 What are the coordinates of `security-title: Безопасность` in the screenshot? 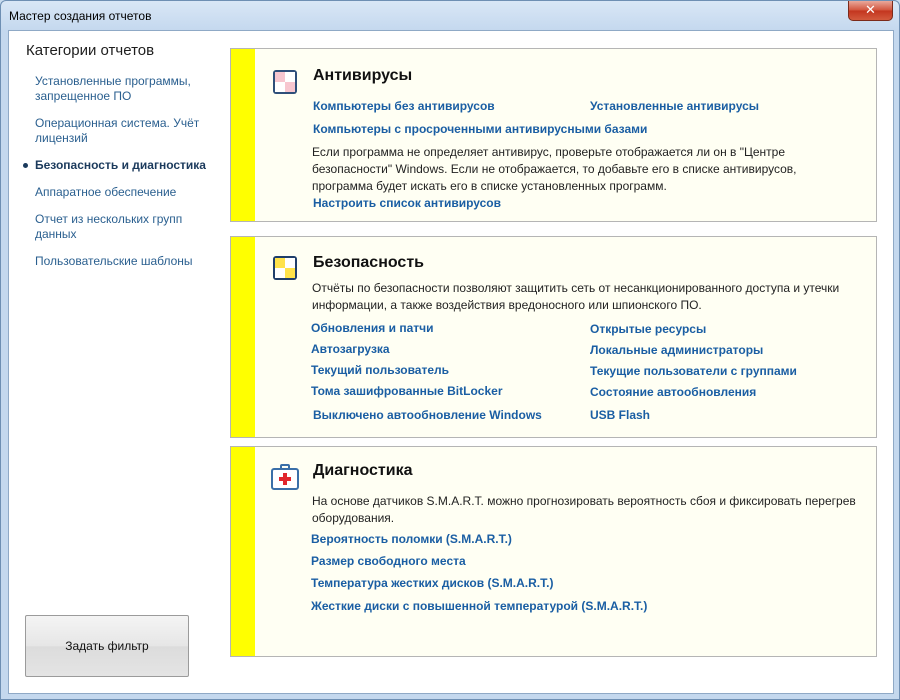 It's located at (368, 262).